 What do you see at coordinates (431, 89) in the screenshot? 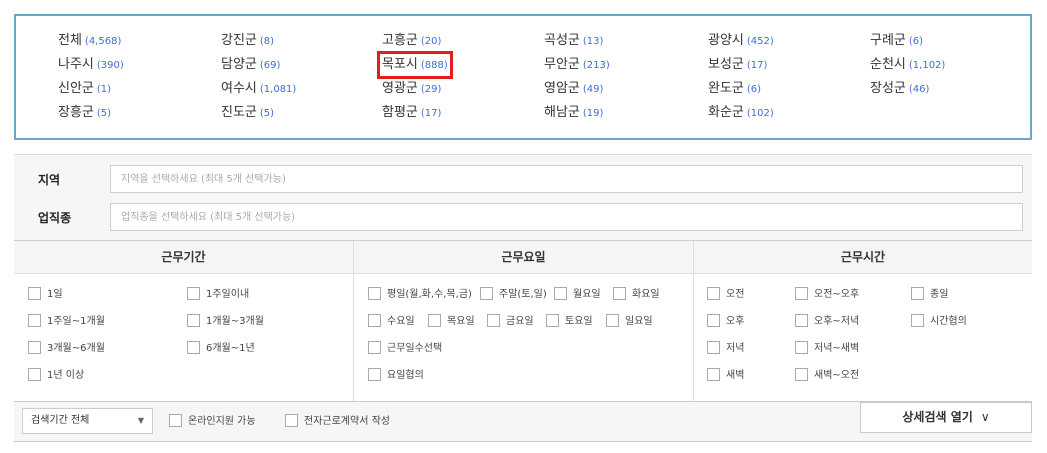
I see `region-count: (29)` at bounding box center [431, 89].